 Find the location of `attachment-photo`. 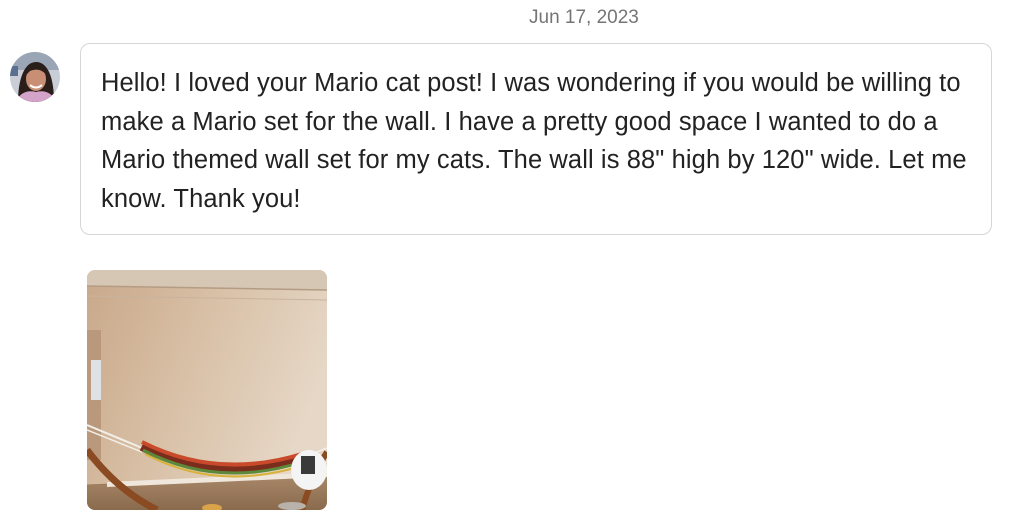

attachment-photo is located at coordinates (207, 390).